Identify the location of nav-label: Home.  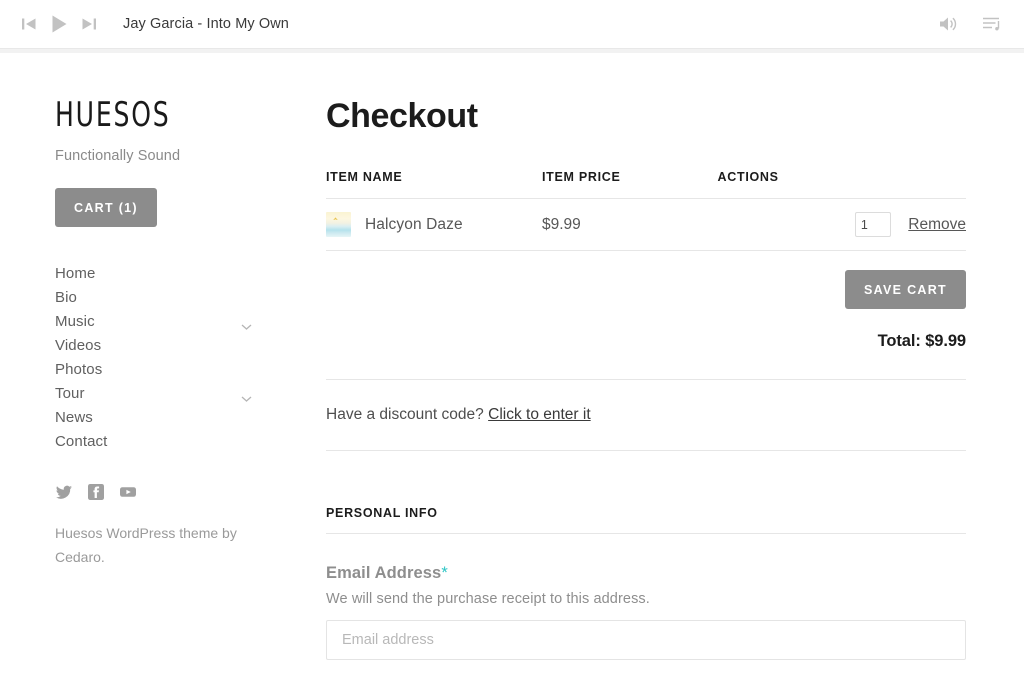
(75, 273).